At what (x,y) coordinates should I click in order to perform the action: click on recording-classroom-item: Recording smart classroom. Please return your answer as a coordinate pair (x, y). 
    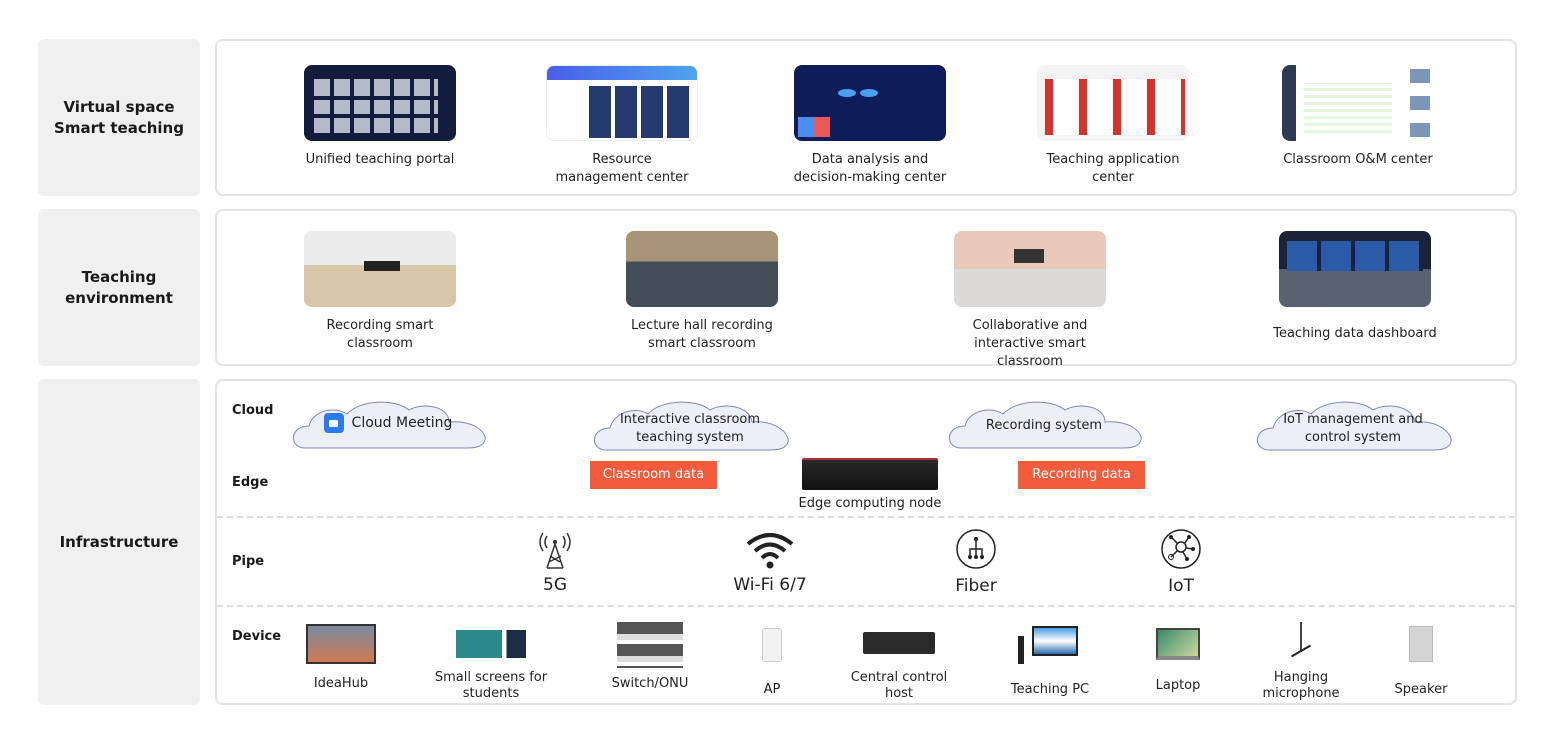
    Looking at the image, I should click on (380, 292).